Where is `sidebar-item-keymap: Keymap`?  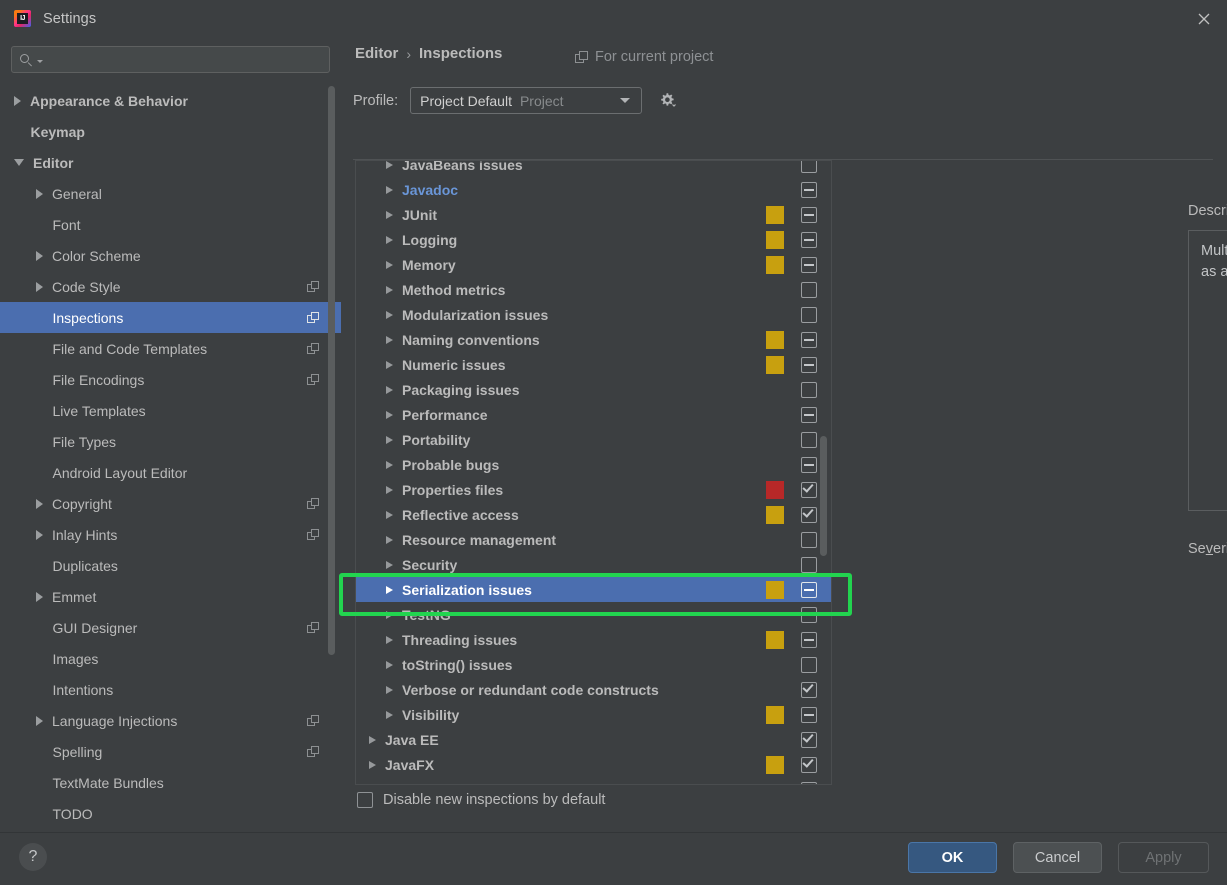 sidebar-item-keymap: Keymap is located at coordinates (170, 131).